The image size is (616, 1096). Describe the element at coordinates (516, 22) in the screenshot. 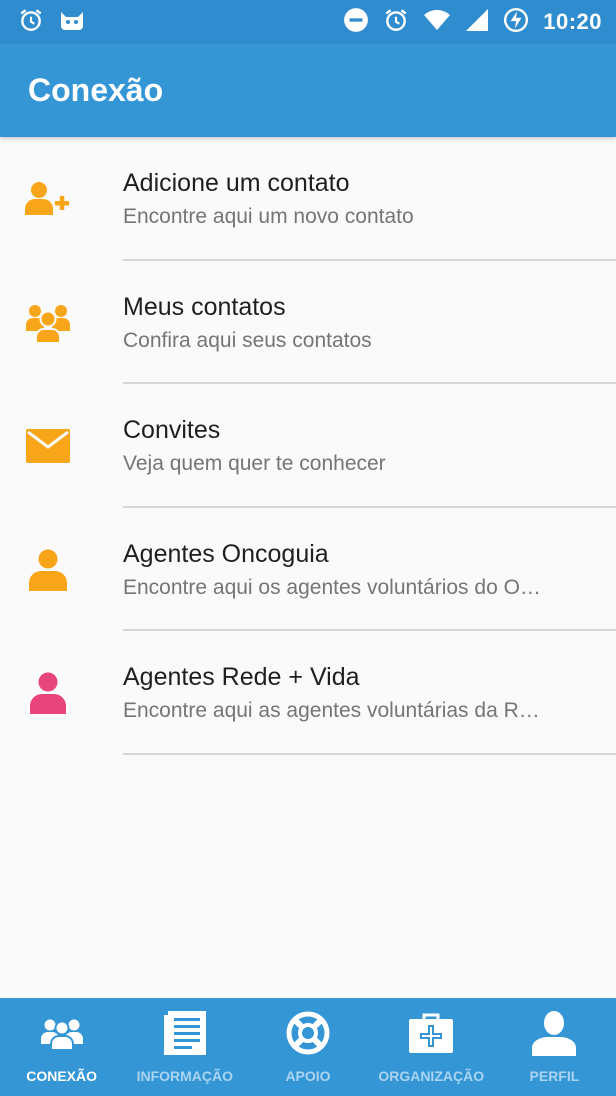

I see `battery-charging-icon` at that location.